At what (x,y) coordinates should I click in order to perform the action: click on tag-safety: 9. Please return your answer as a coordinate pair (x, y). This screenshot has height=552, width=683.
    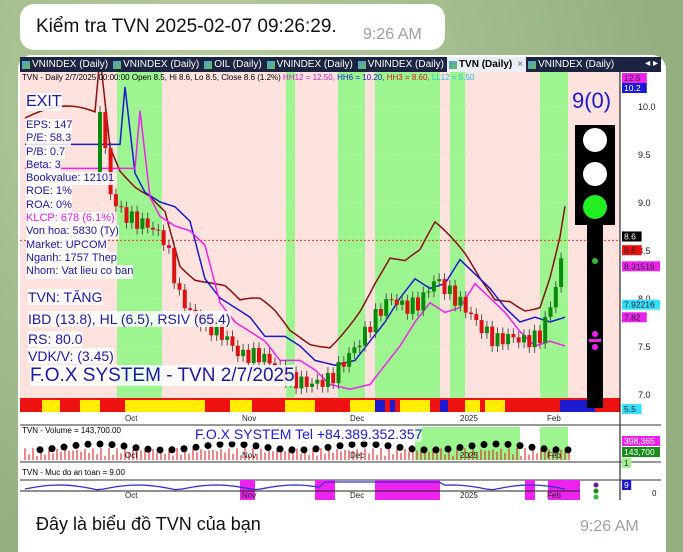
    Looking at the image, I should click on (626, 485).